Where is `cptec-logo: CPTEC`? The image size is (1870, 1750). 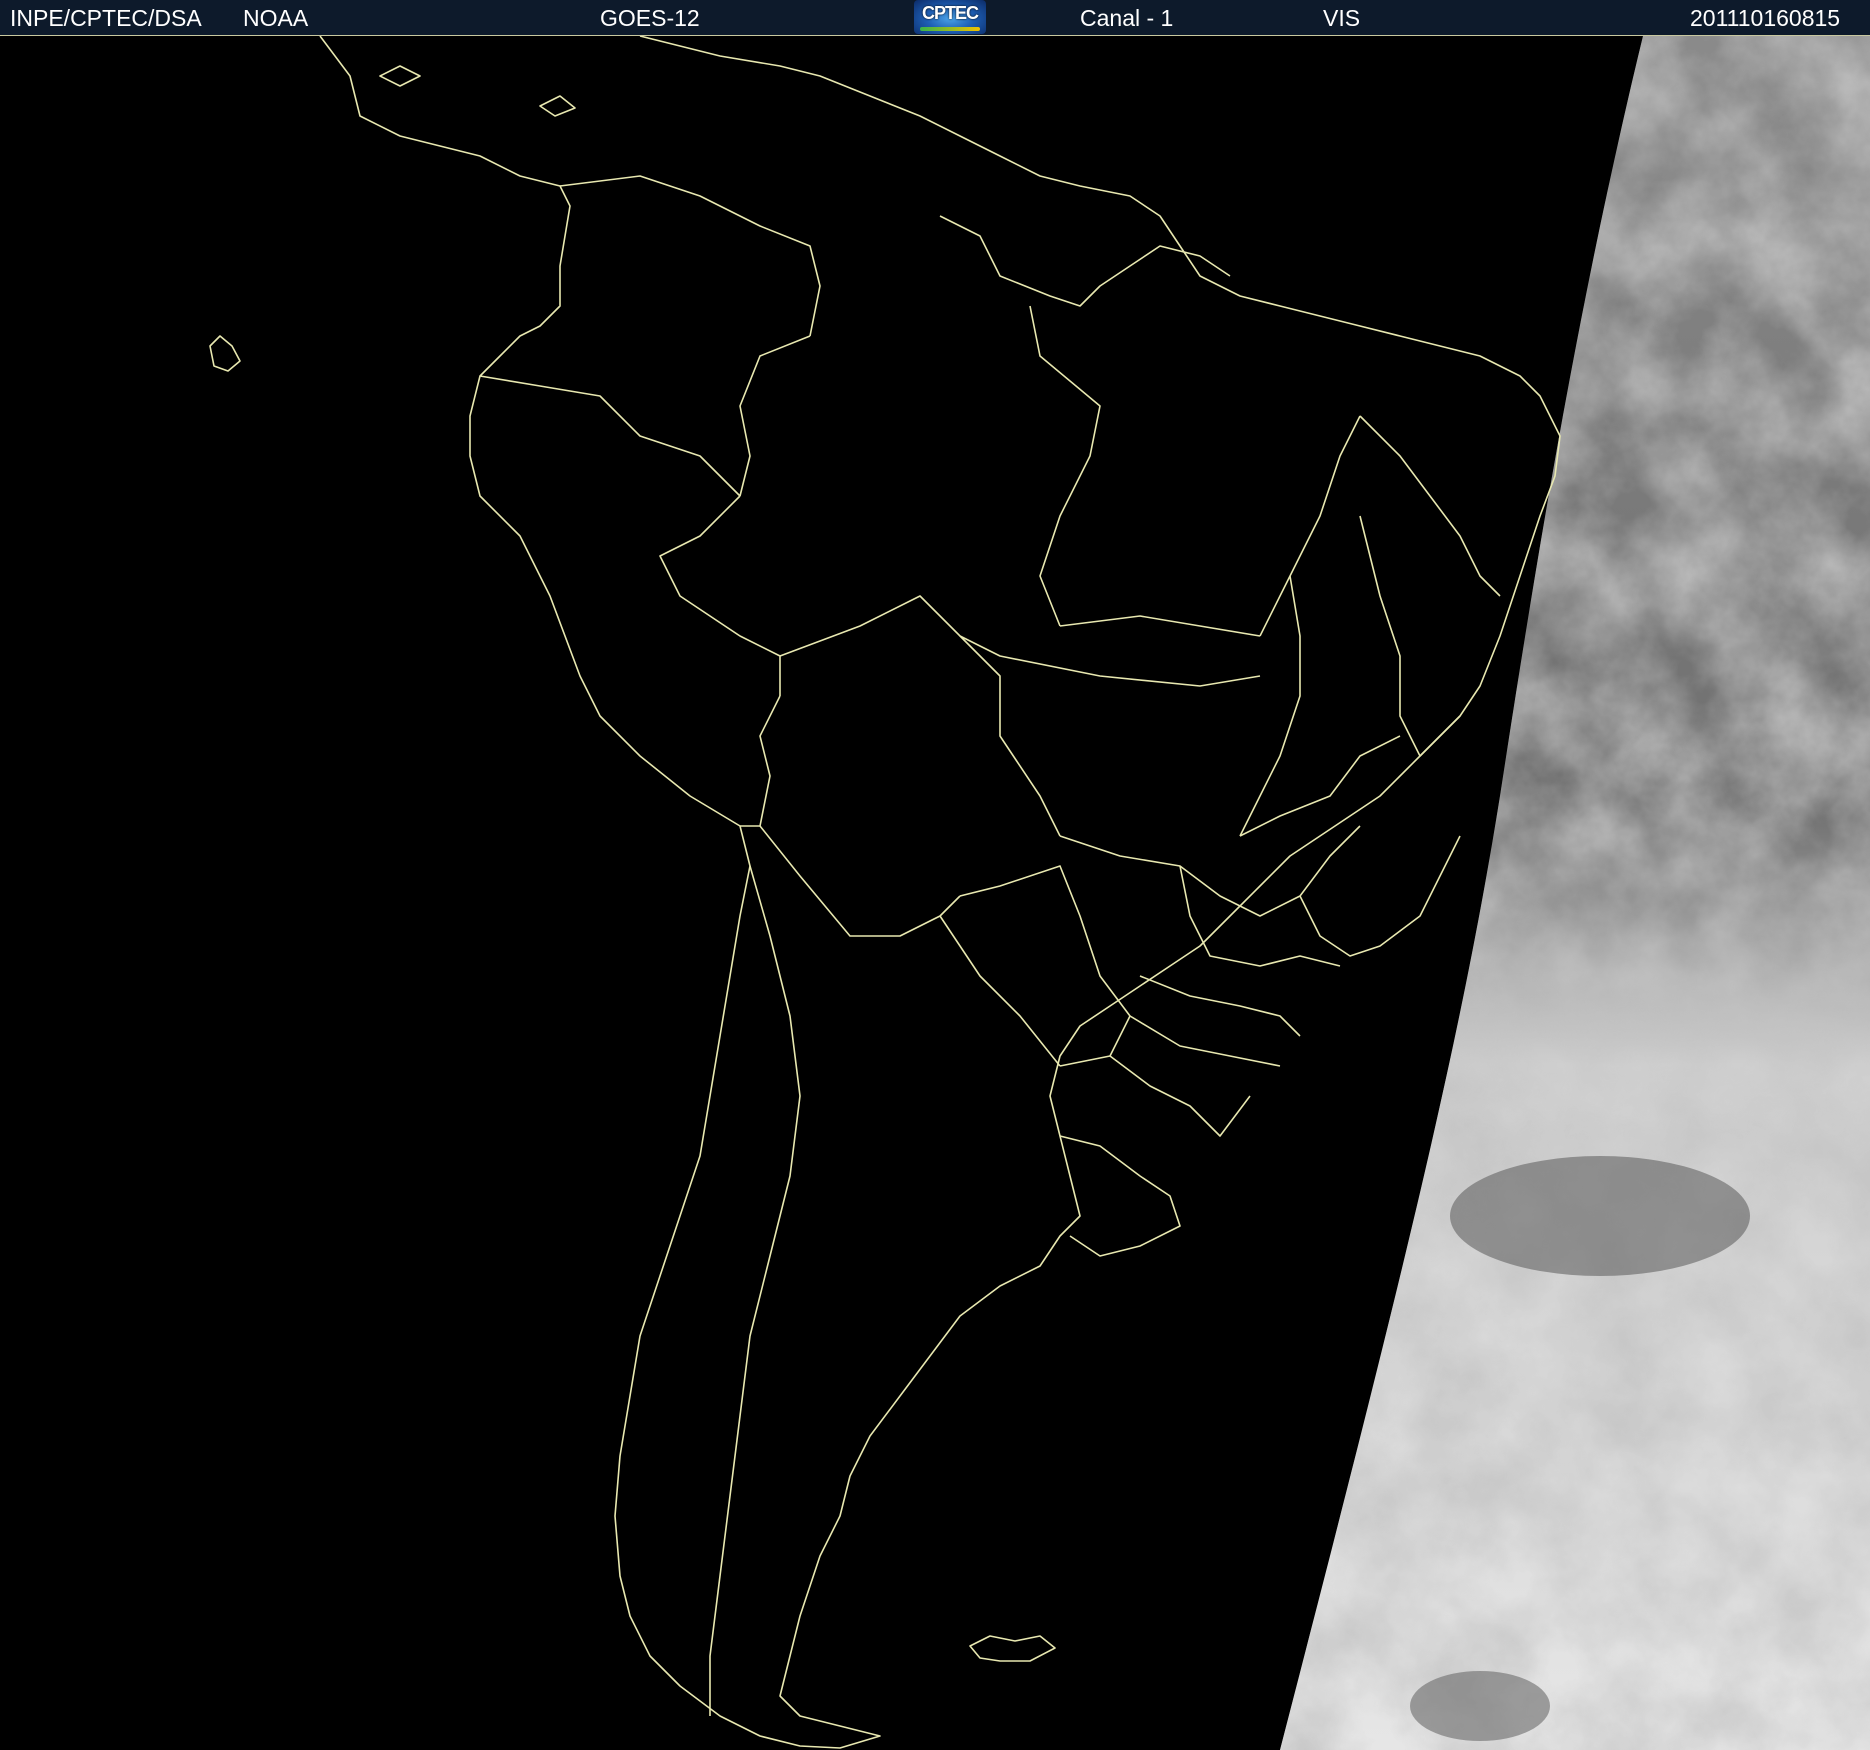 cptec-logo: CPTEC is located at coordinates (950, 17).